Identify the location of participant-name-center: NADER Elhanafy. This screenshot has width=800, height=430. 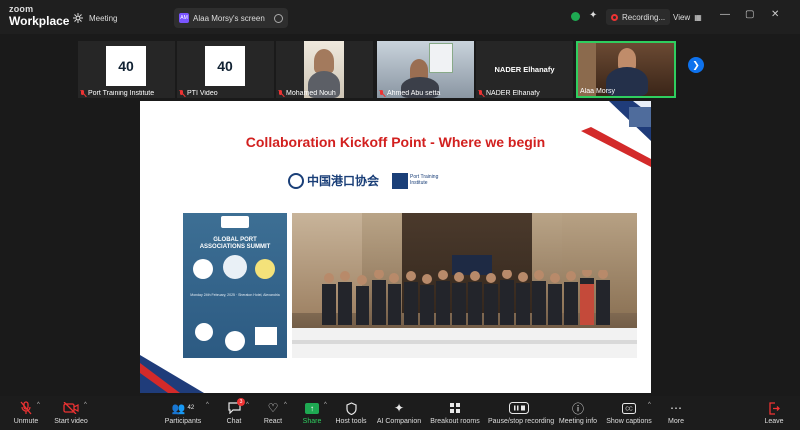
(524, 69).